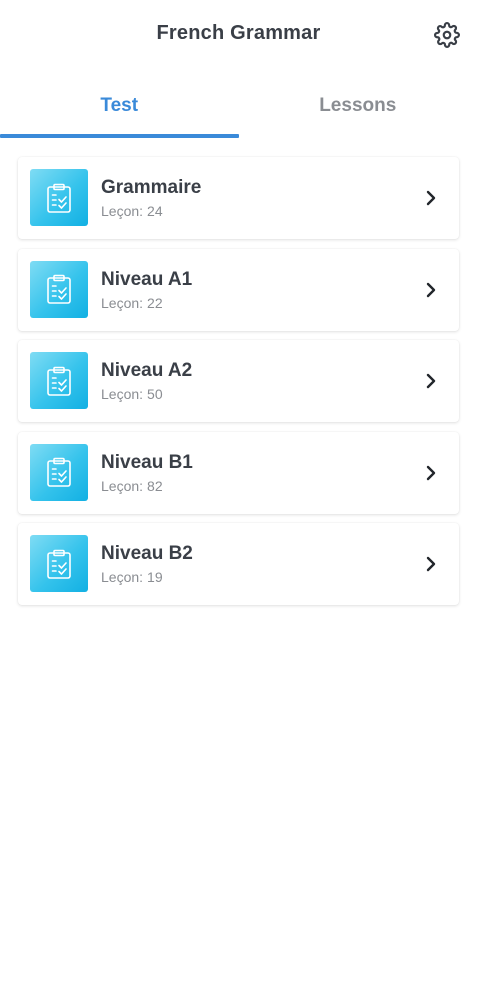 The height and width of the screenshot is (1000, 477). I want to click on lesson-count-value: 82, so click(155, 485).